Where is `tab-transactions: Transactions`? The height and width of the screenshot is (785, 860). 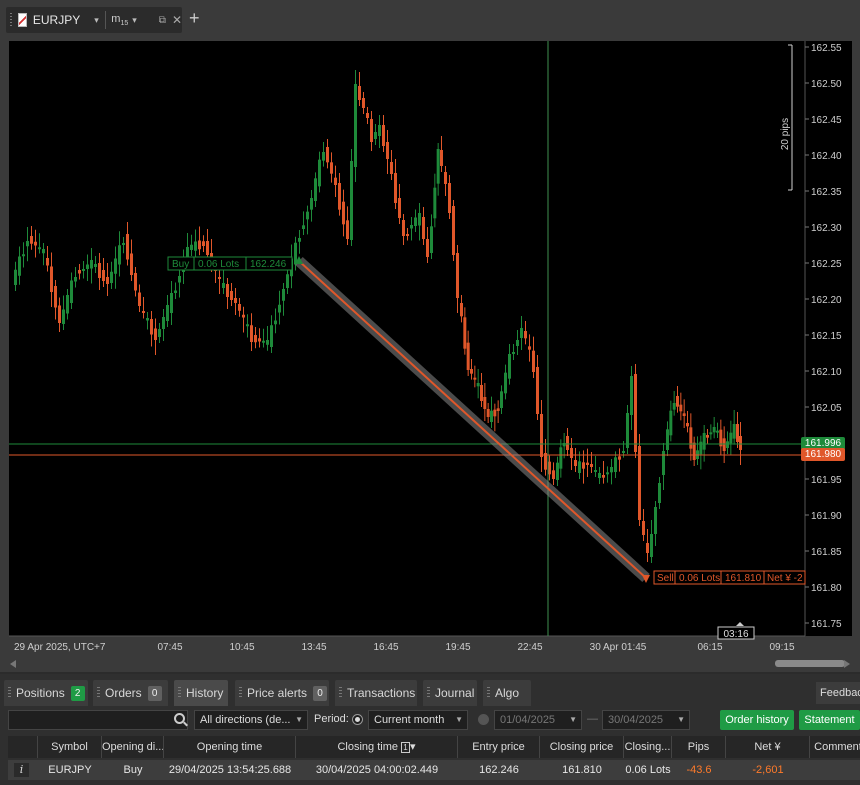 tab-transactions: Transactions is located at coordinates (376, 693).